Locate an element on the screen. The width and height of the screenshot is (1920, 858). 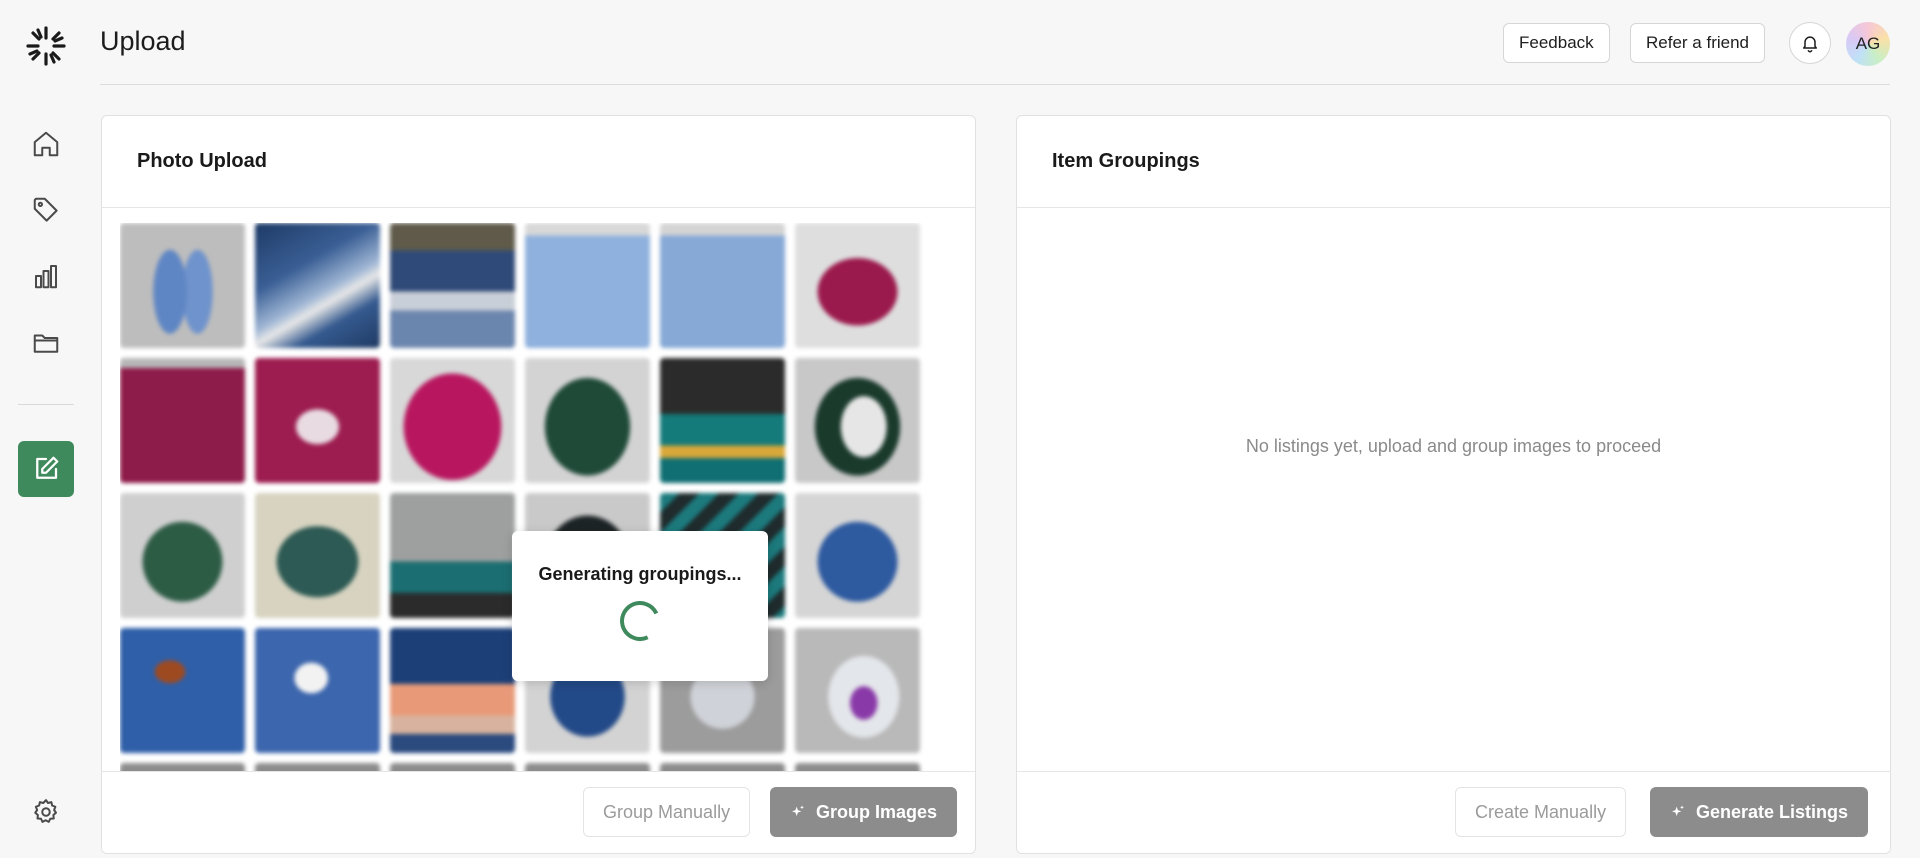
folder-icon is located at coordinates (46, 343).